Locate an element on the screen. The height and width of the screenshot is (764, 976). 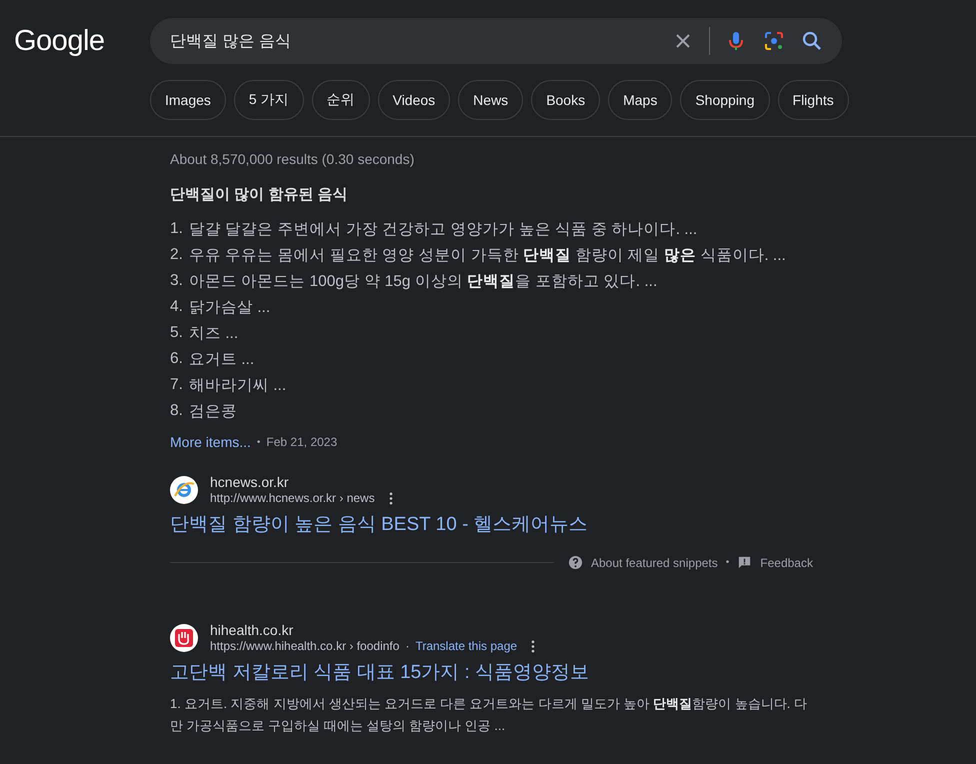
site-name: hcnews.or.kr is located at coordinates (250, 482).